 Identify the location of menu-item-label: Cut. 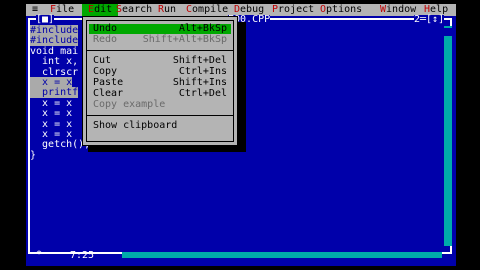
(102, 60).